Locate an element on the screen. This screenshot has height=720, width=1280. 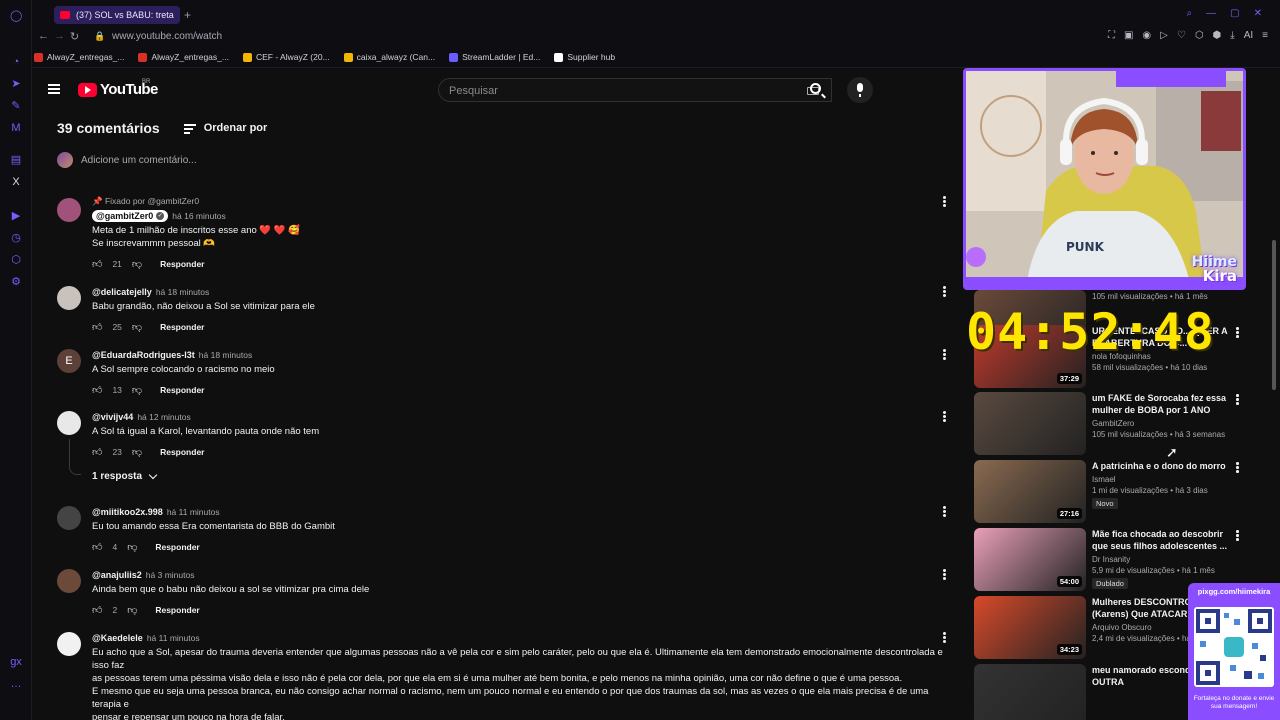
sidebar-flow-icon: ➤ is located at coordinates (16, 84).